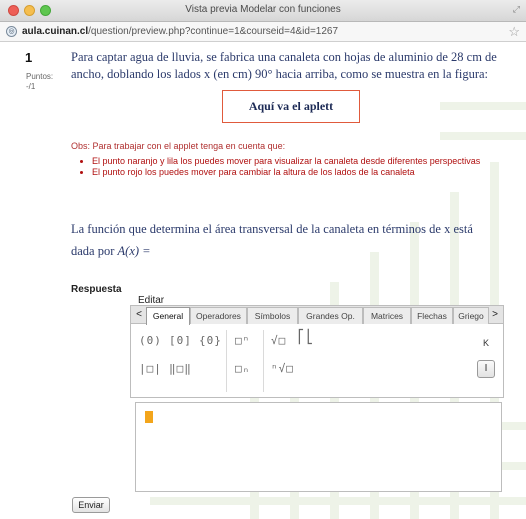 The width and height of the screenshot is (526, 519). What do you see at coordinates (180, 340) in the screenshot?
I see `brackets-symbol-button: [0]` at bounding box center [180, 340].